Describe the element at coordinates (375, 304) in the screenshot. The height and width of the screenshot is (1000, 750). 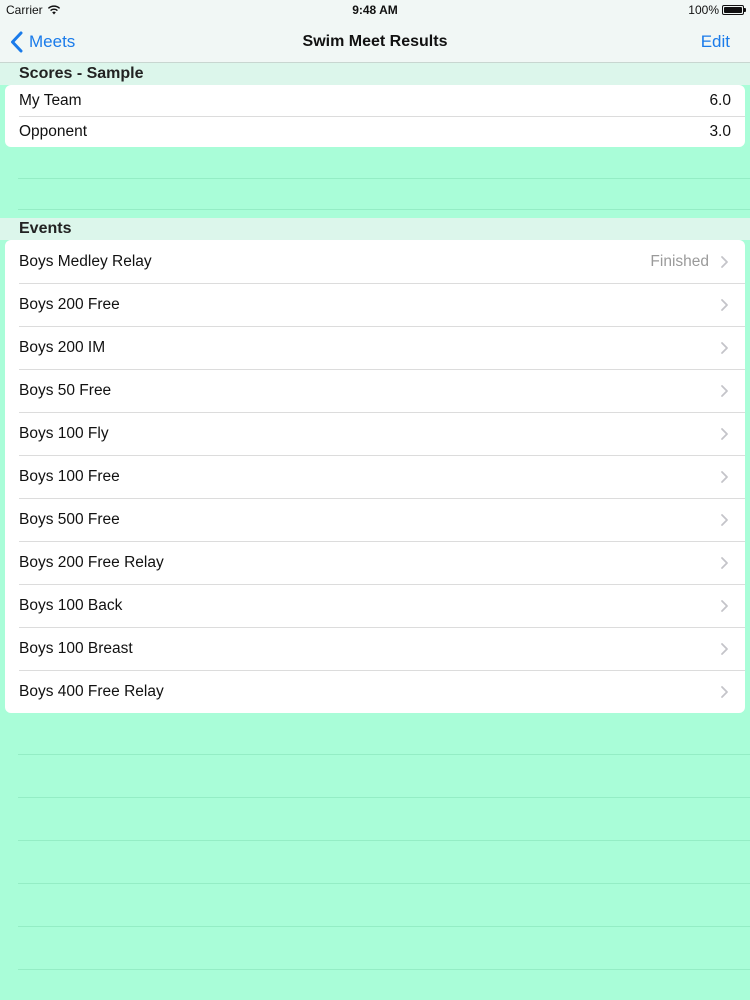
I see `event-row: Boys 200 Free` at that location.